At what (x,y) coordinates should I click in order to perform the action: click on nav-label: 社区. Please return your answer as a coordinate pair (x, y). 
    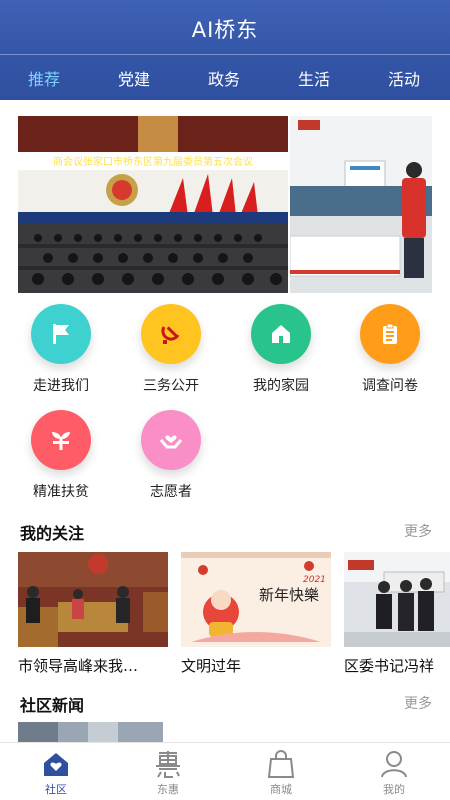
    Looking at the image, I should click on (56, 789).